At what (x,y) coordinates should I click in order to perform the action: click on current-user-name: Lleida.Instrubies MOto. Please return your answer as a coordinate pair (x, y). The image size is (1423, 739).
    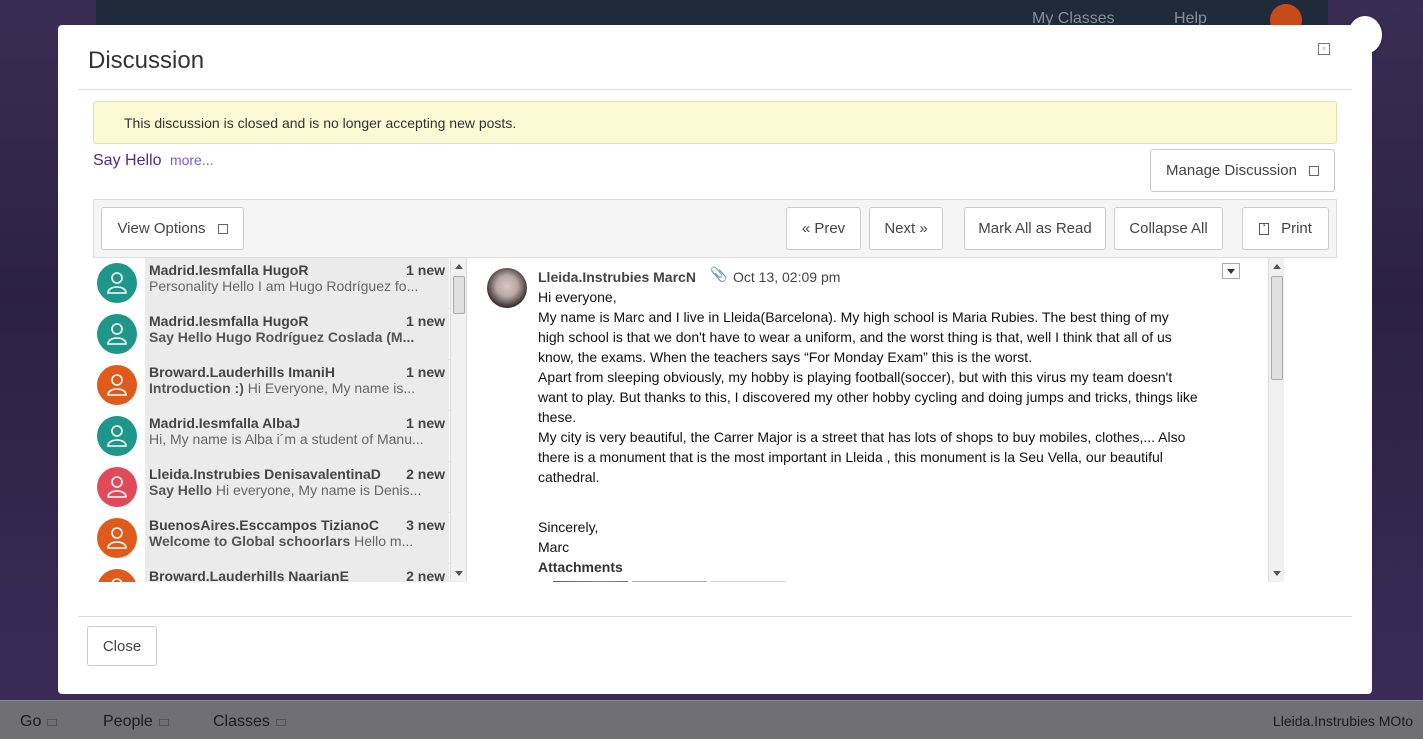
    Looking at the image, I should click on (1343, 721).